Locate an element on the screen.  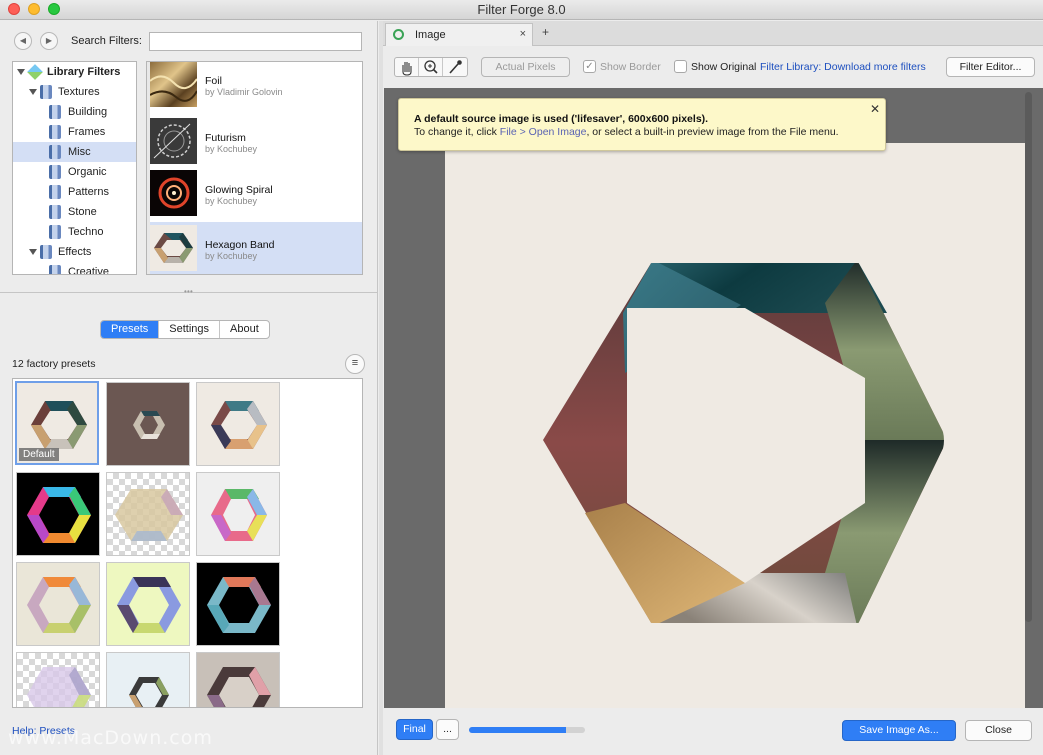
filter-item-glowing-spiral: Glowing Spiral by Kochubey is located at coordinates (254, 193).